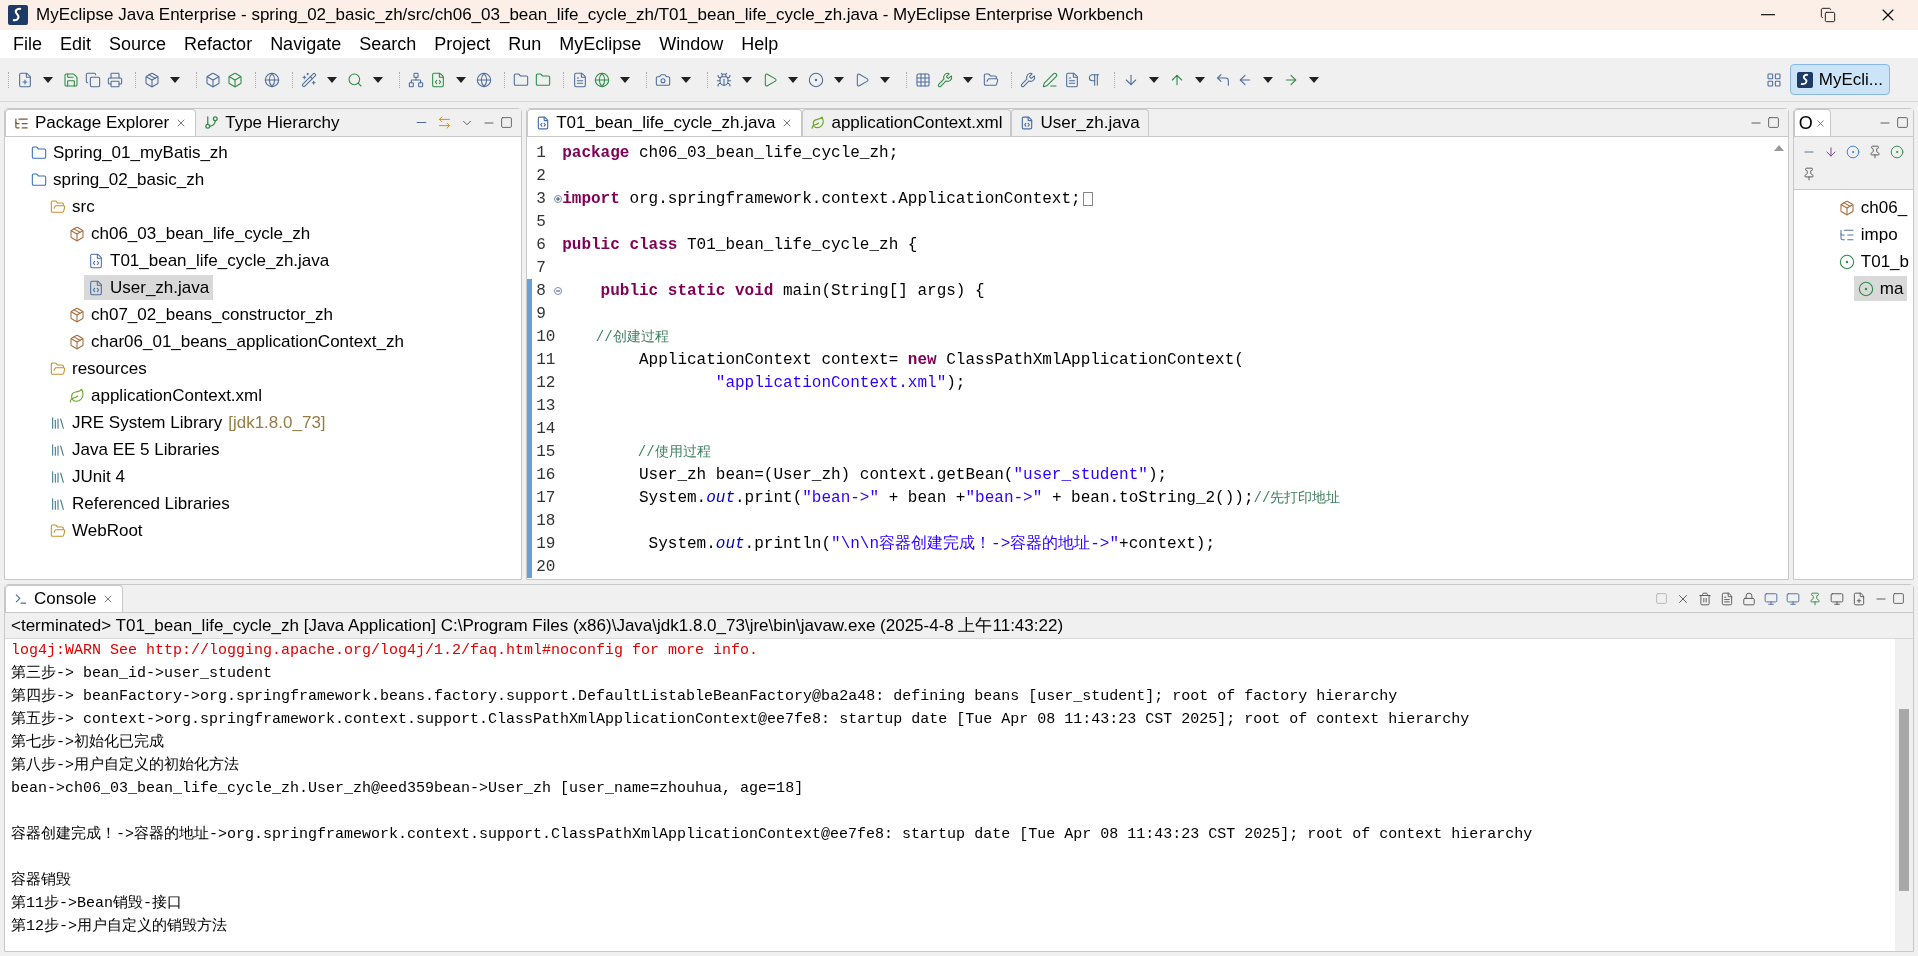 The image size is (1918, 956). I want to click on tree-item: impo, so click(1868, 234).